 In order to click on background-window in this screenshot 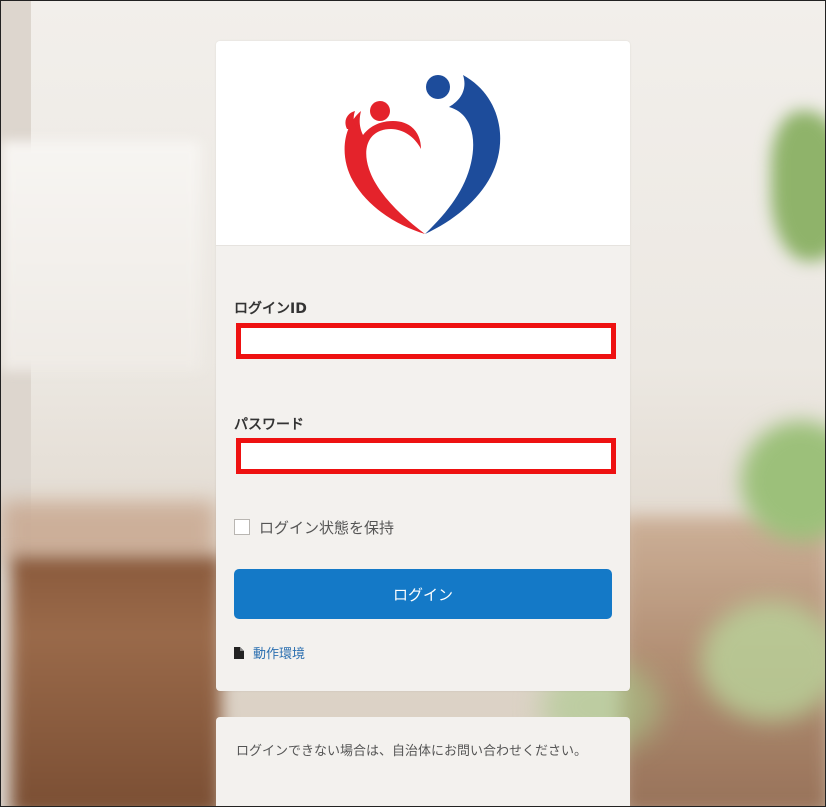, I will do `click(101, 256)`.